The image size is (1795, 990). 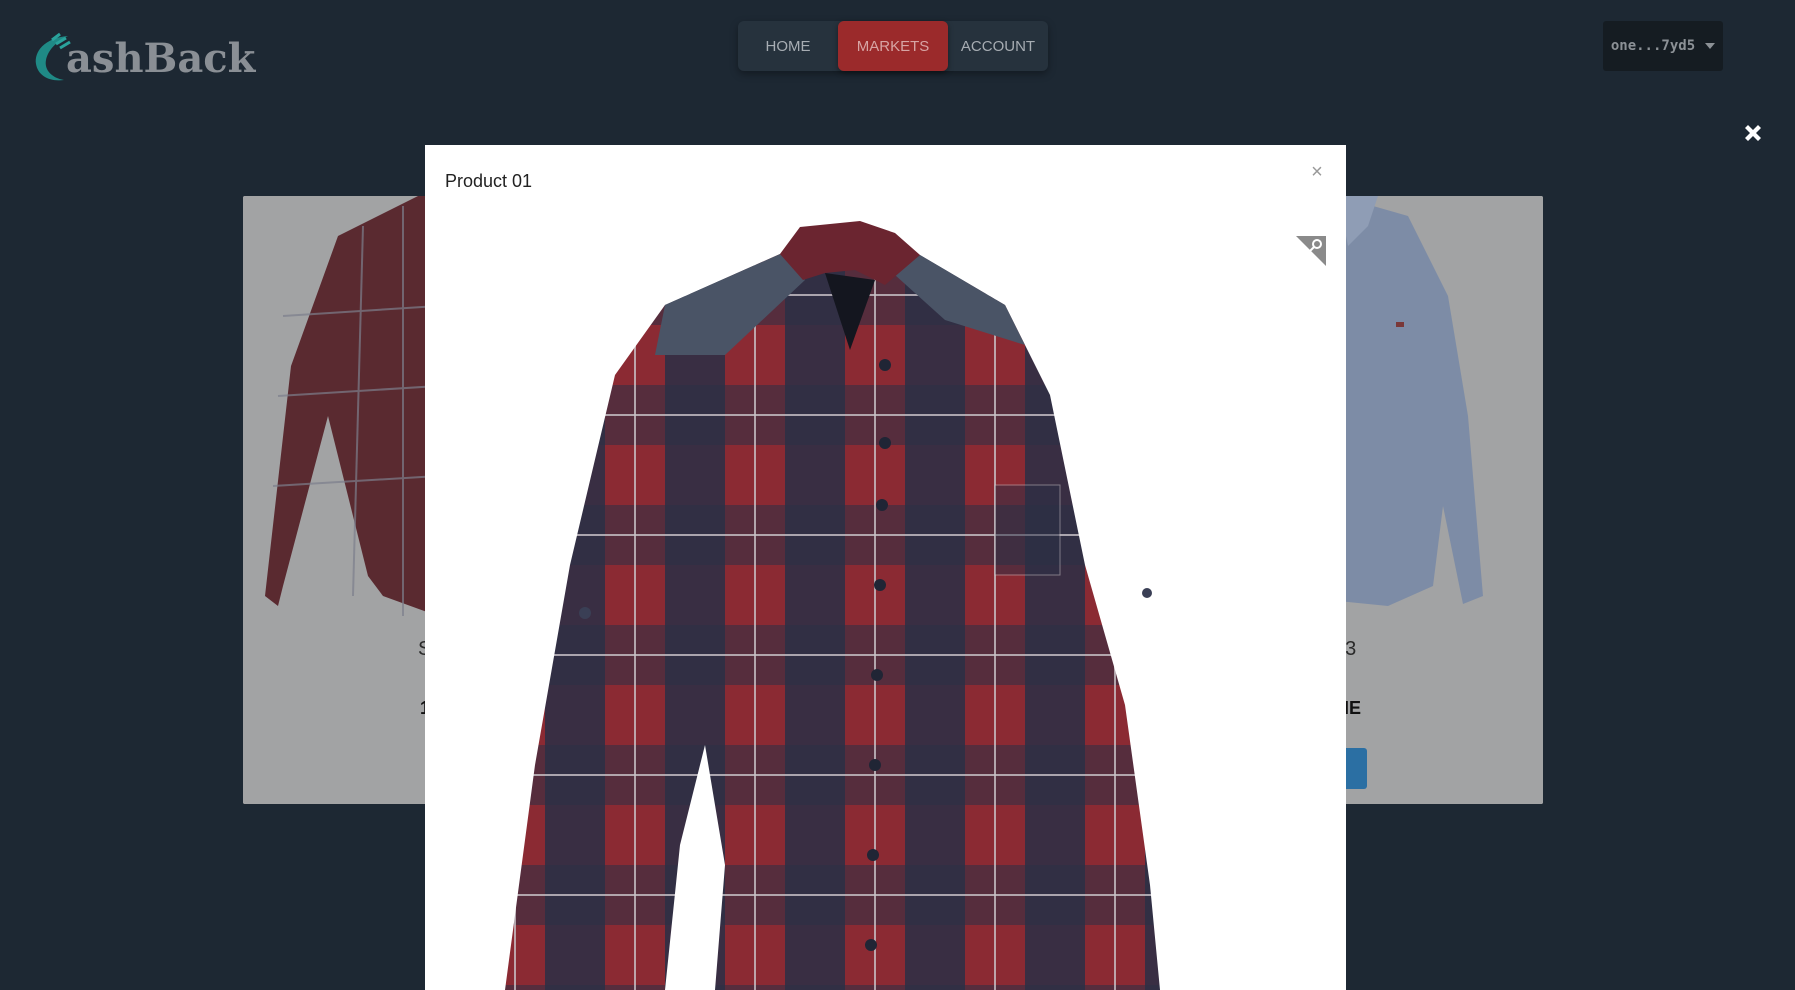 What do you see at coordinates (489, 181) in the screenshot?
I see `modal-title: Product 01` at bounding box center [489, 181].